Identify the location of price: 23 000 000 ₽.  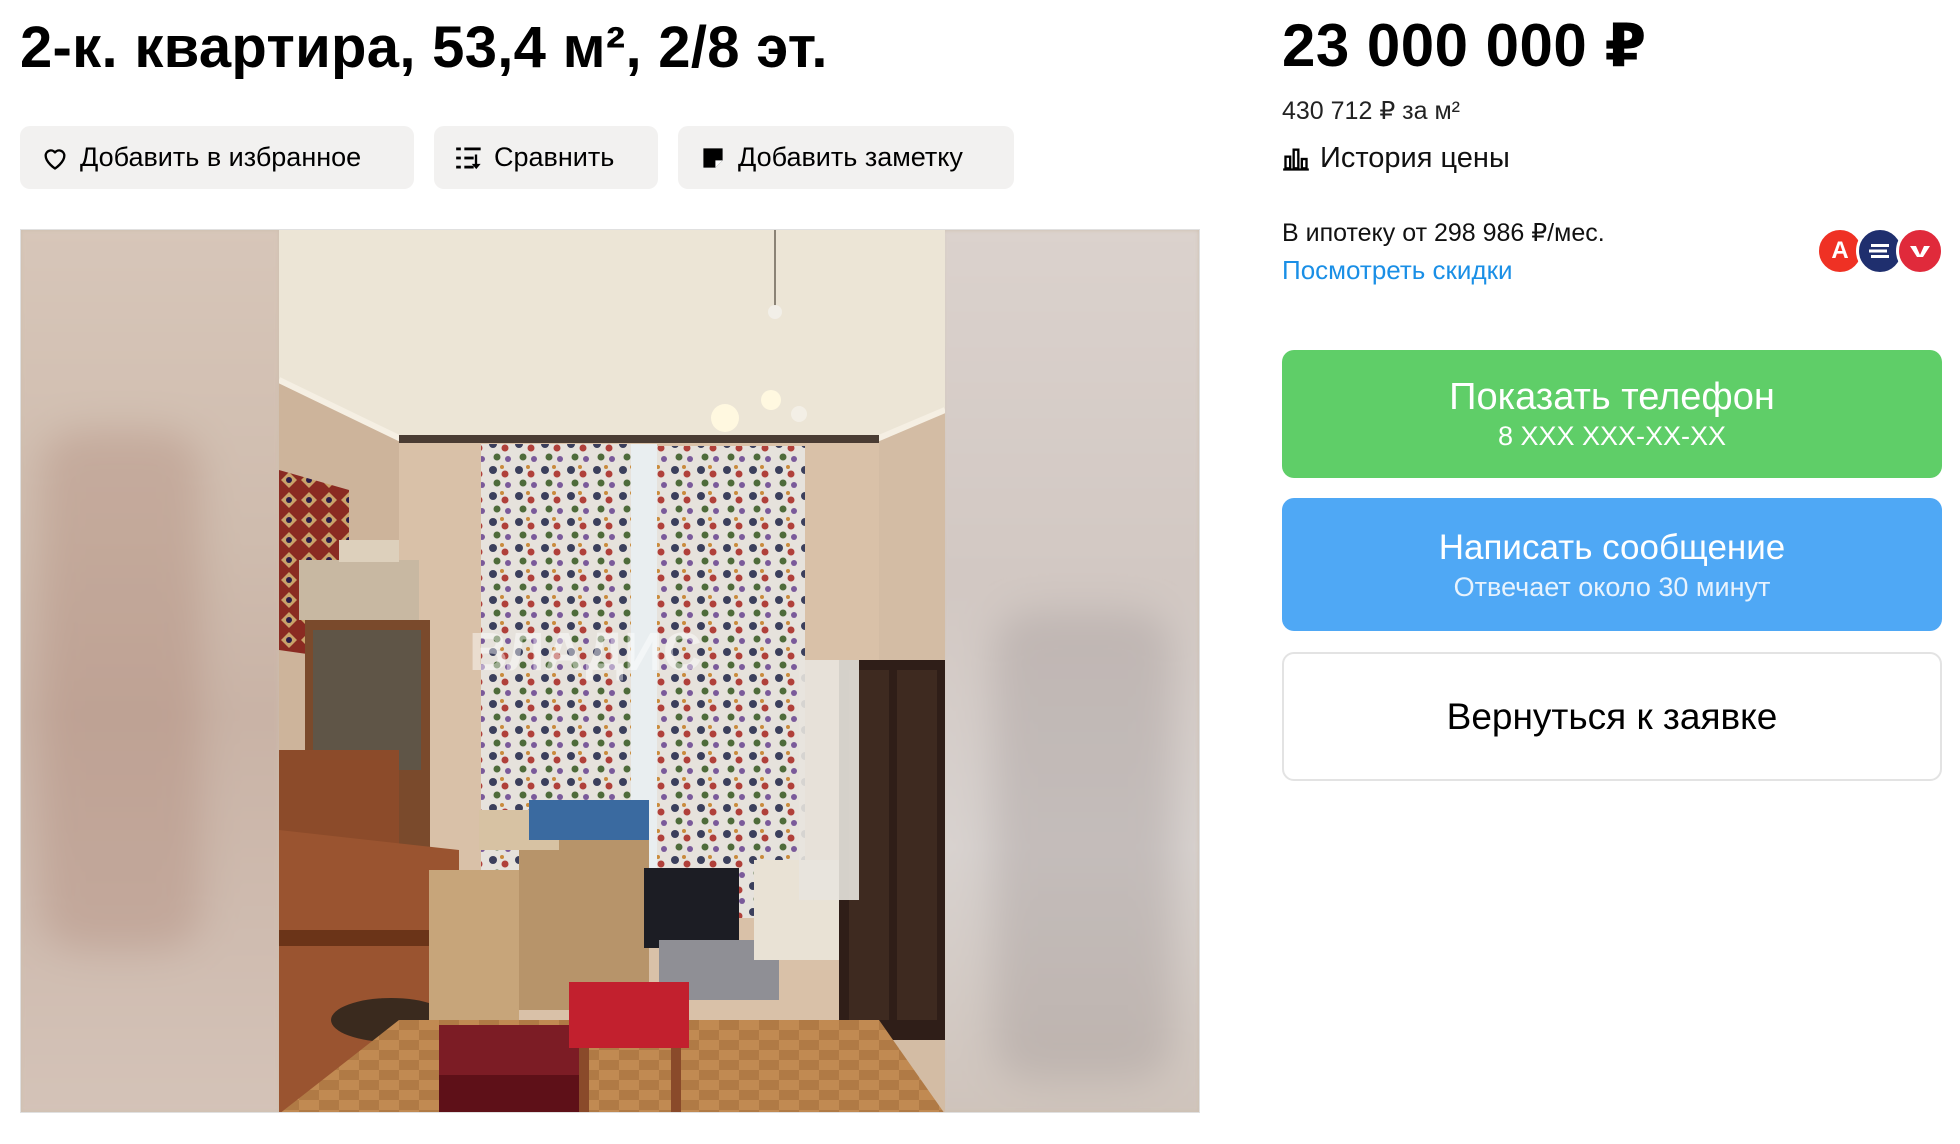
(1464, 45).